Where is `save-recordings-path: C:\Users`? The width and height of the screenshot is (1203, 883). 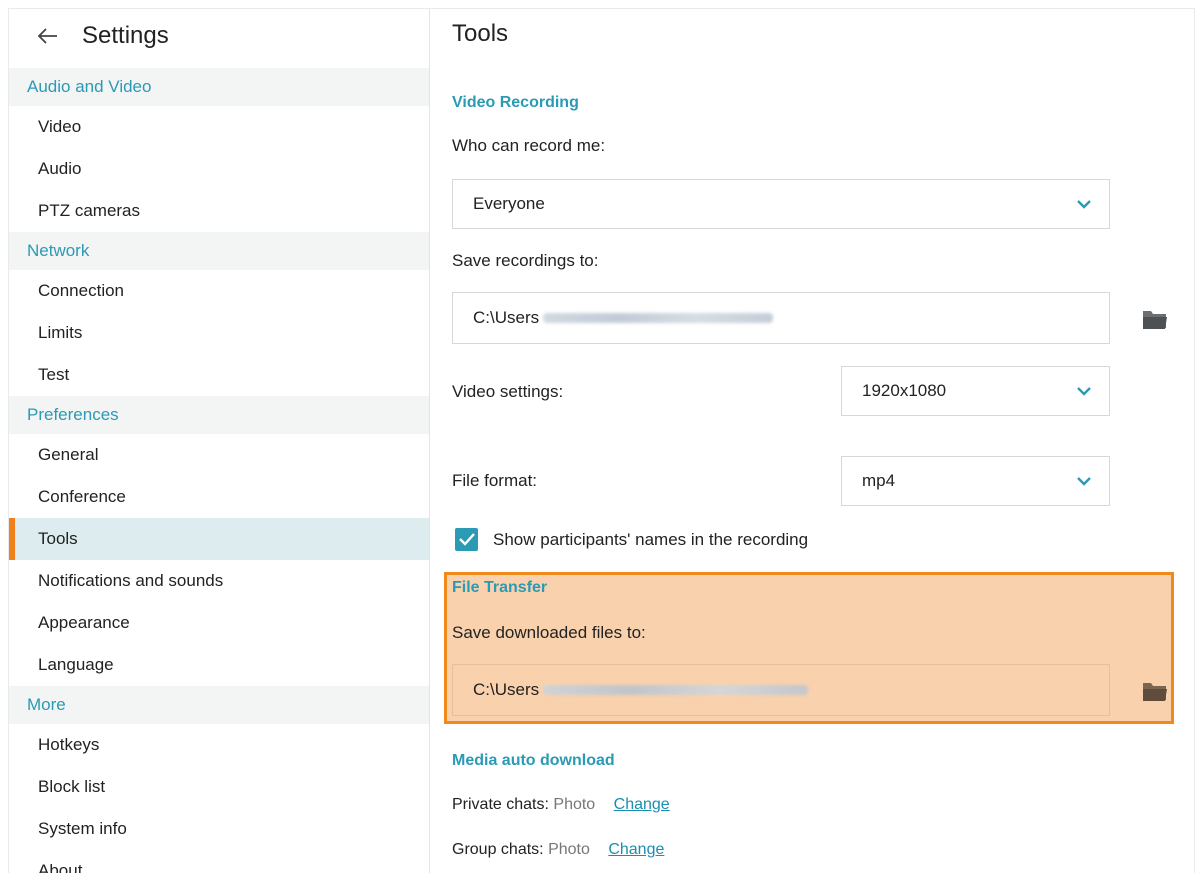
save-recordings-path: C:\Users is located at coordinates (506, 317).